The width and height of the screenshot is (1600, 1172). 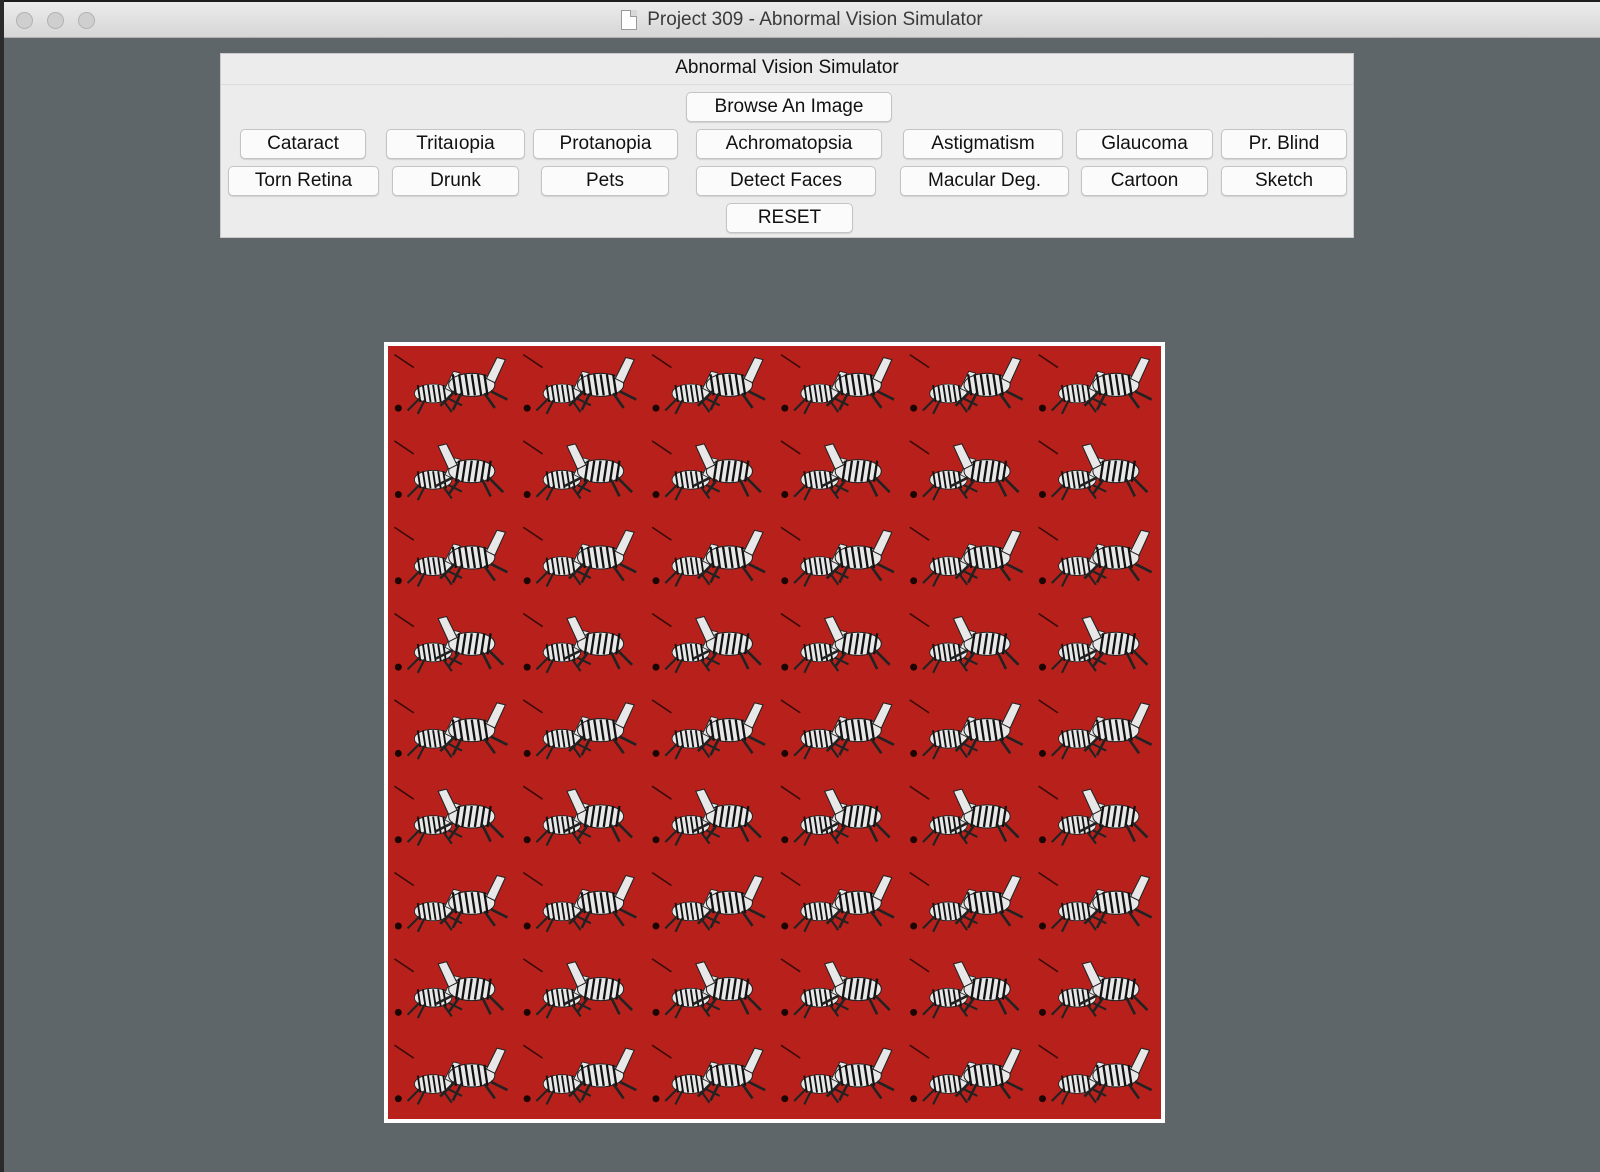 What do you see at coordinates (984, 181) in the screenshot?
I see `macular-degeneration-button: Macular Deg.` at bounding box center [984, 181].